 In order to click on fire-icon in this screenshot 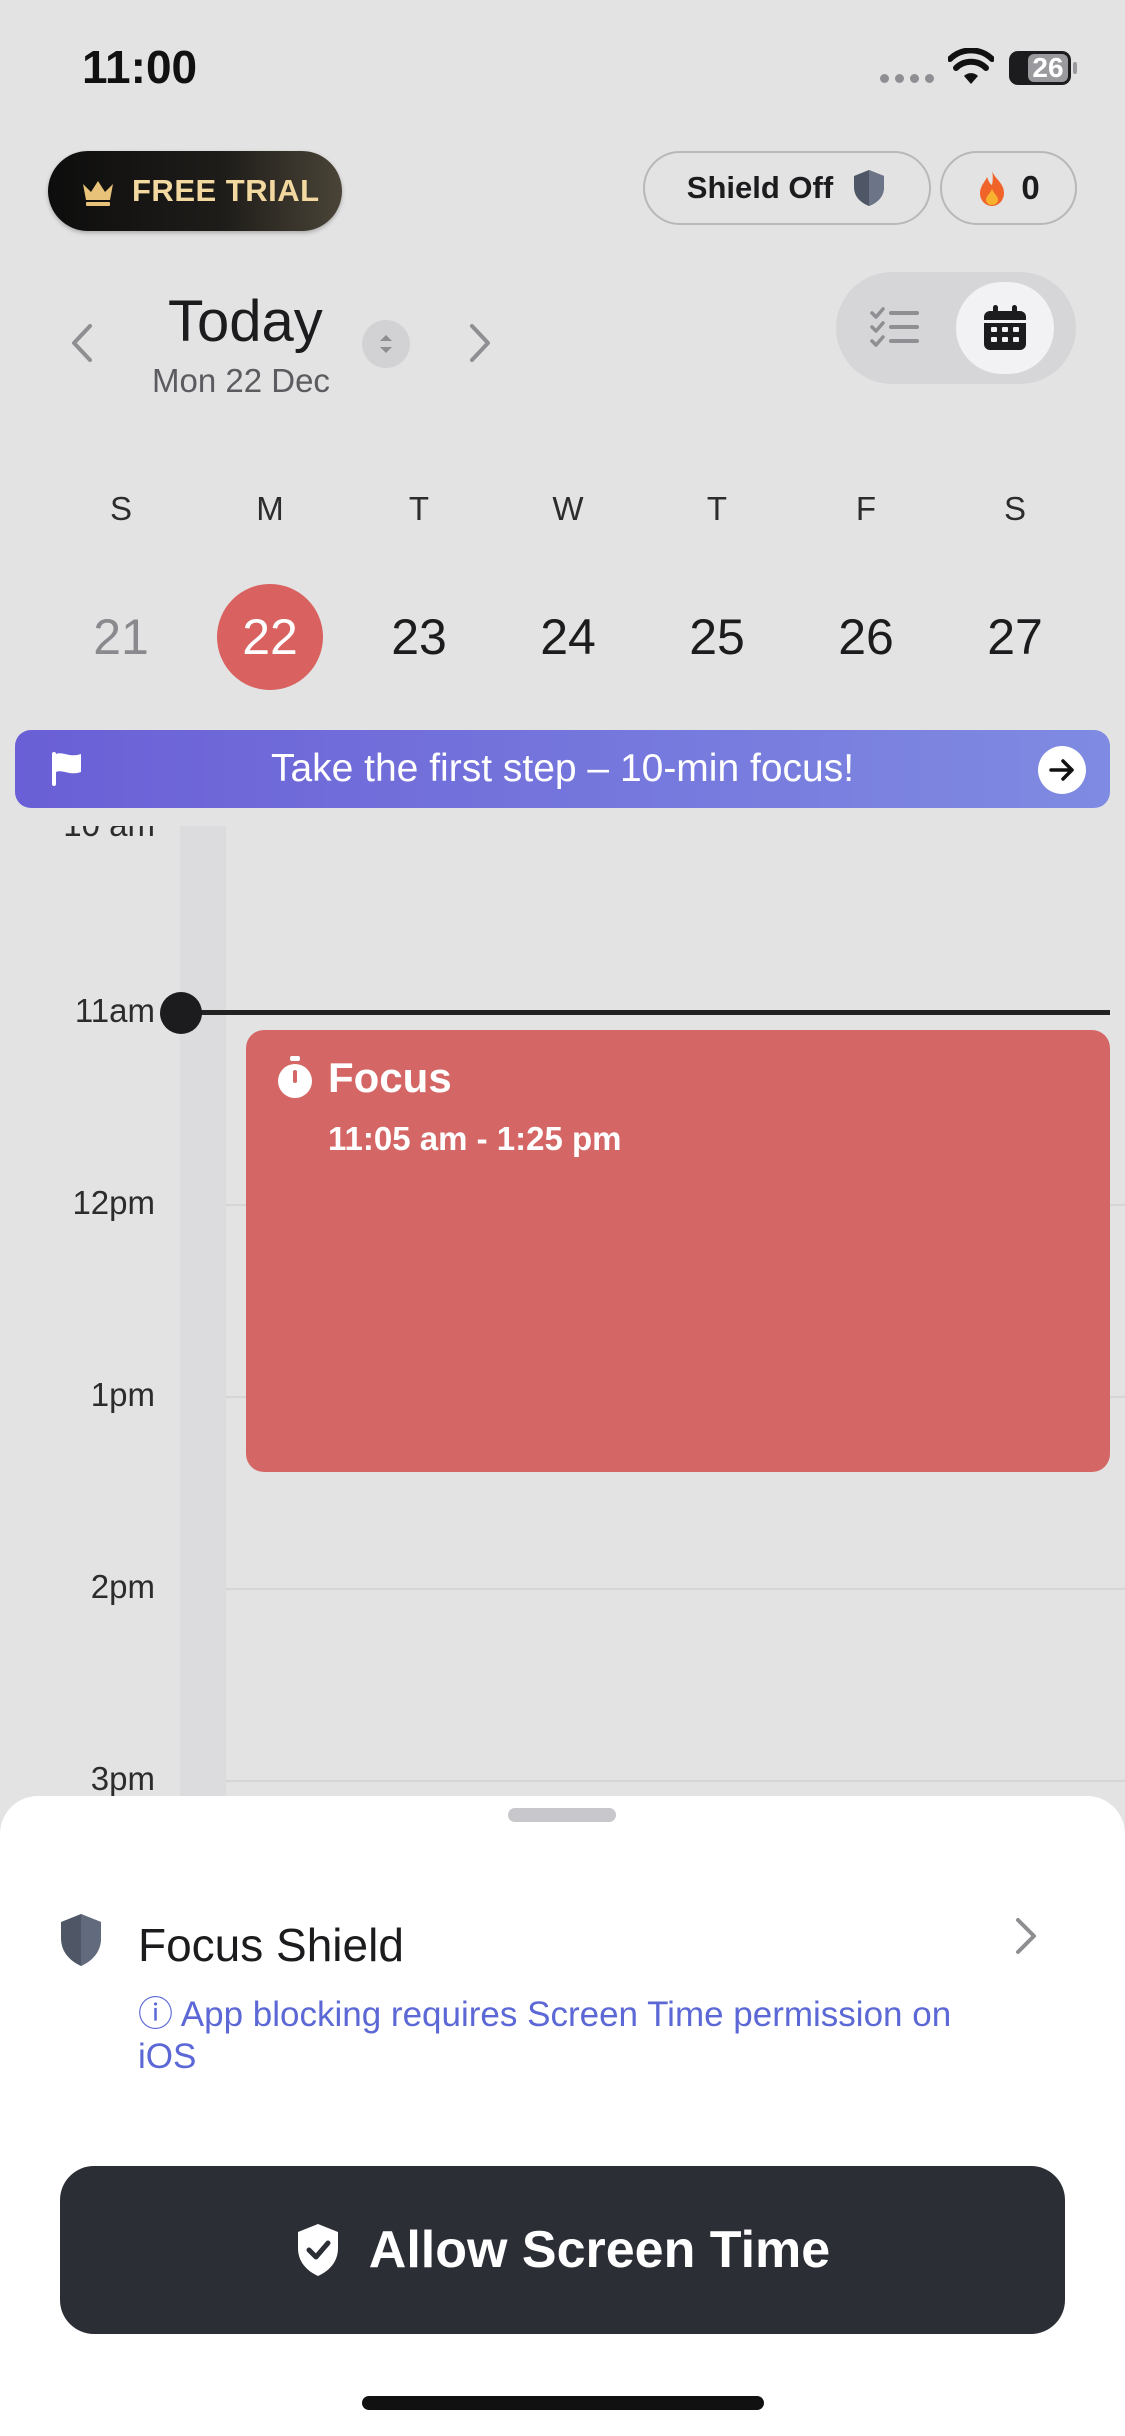, I will do `click(992, 188)`.